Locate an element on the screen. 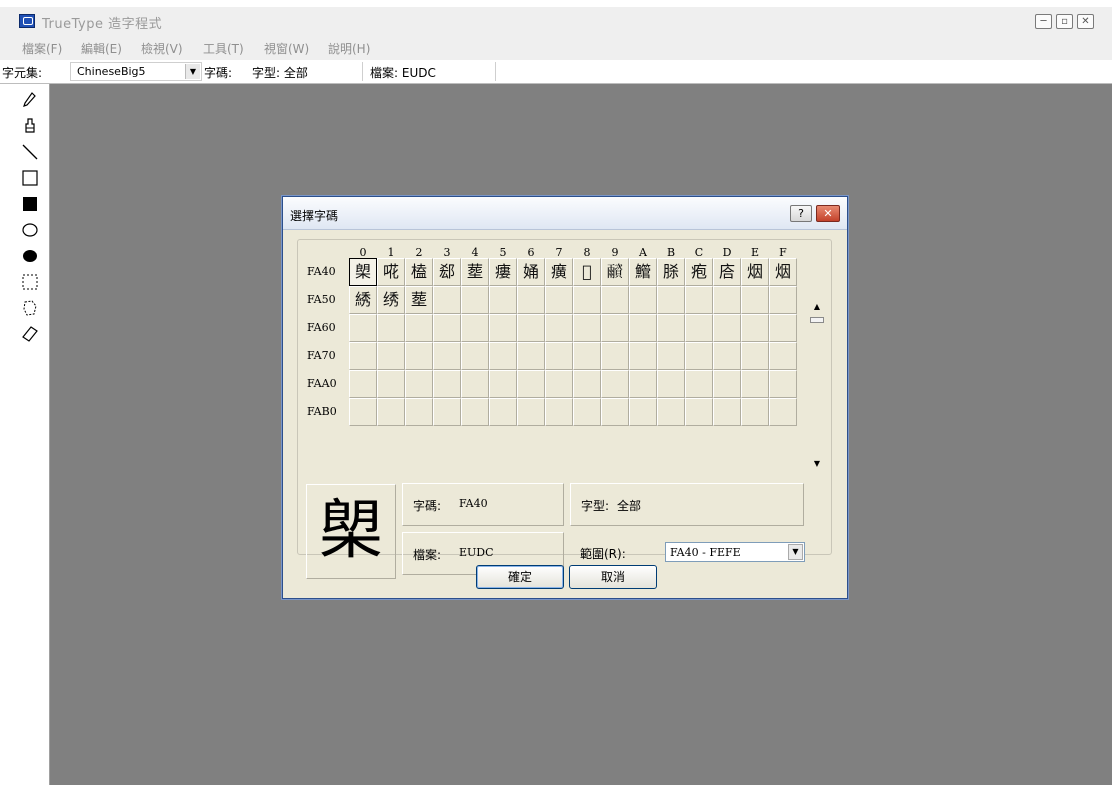 The image size is (1112, 785). range-dropdown: FA40 - FEFE ▼ is located at coordinates (735, 552).